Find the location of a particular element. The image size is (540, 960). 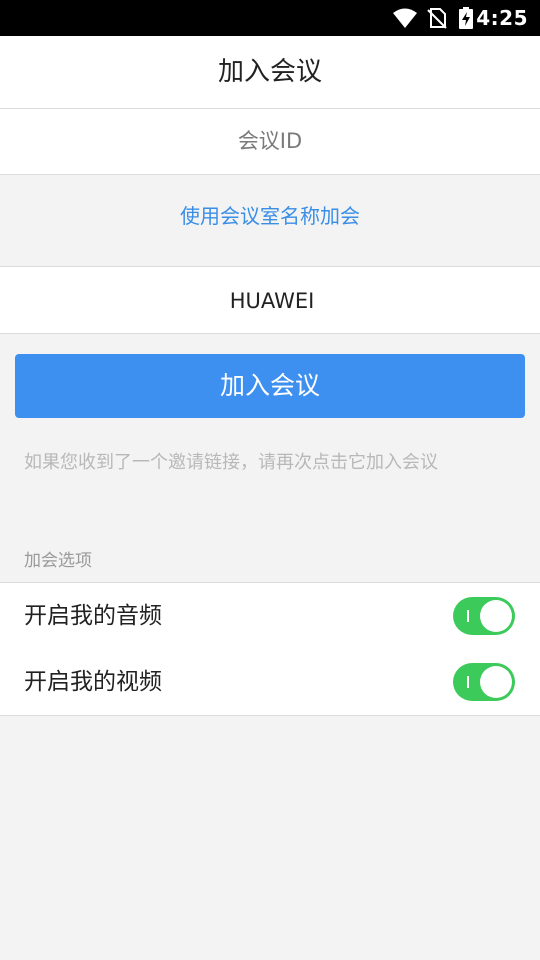

meeting-id-row: 会议ID is located at coordinates (270, 142).